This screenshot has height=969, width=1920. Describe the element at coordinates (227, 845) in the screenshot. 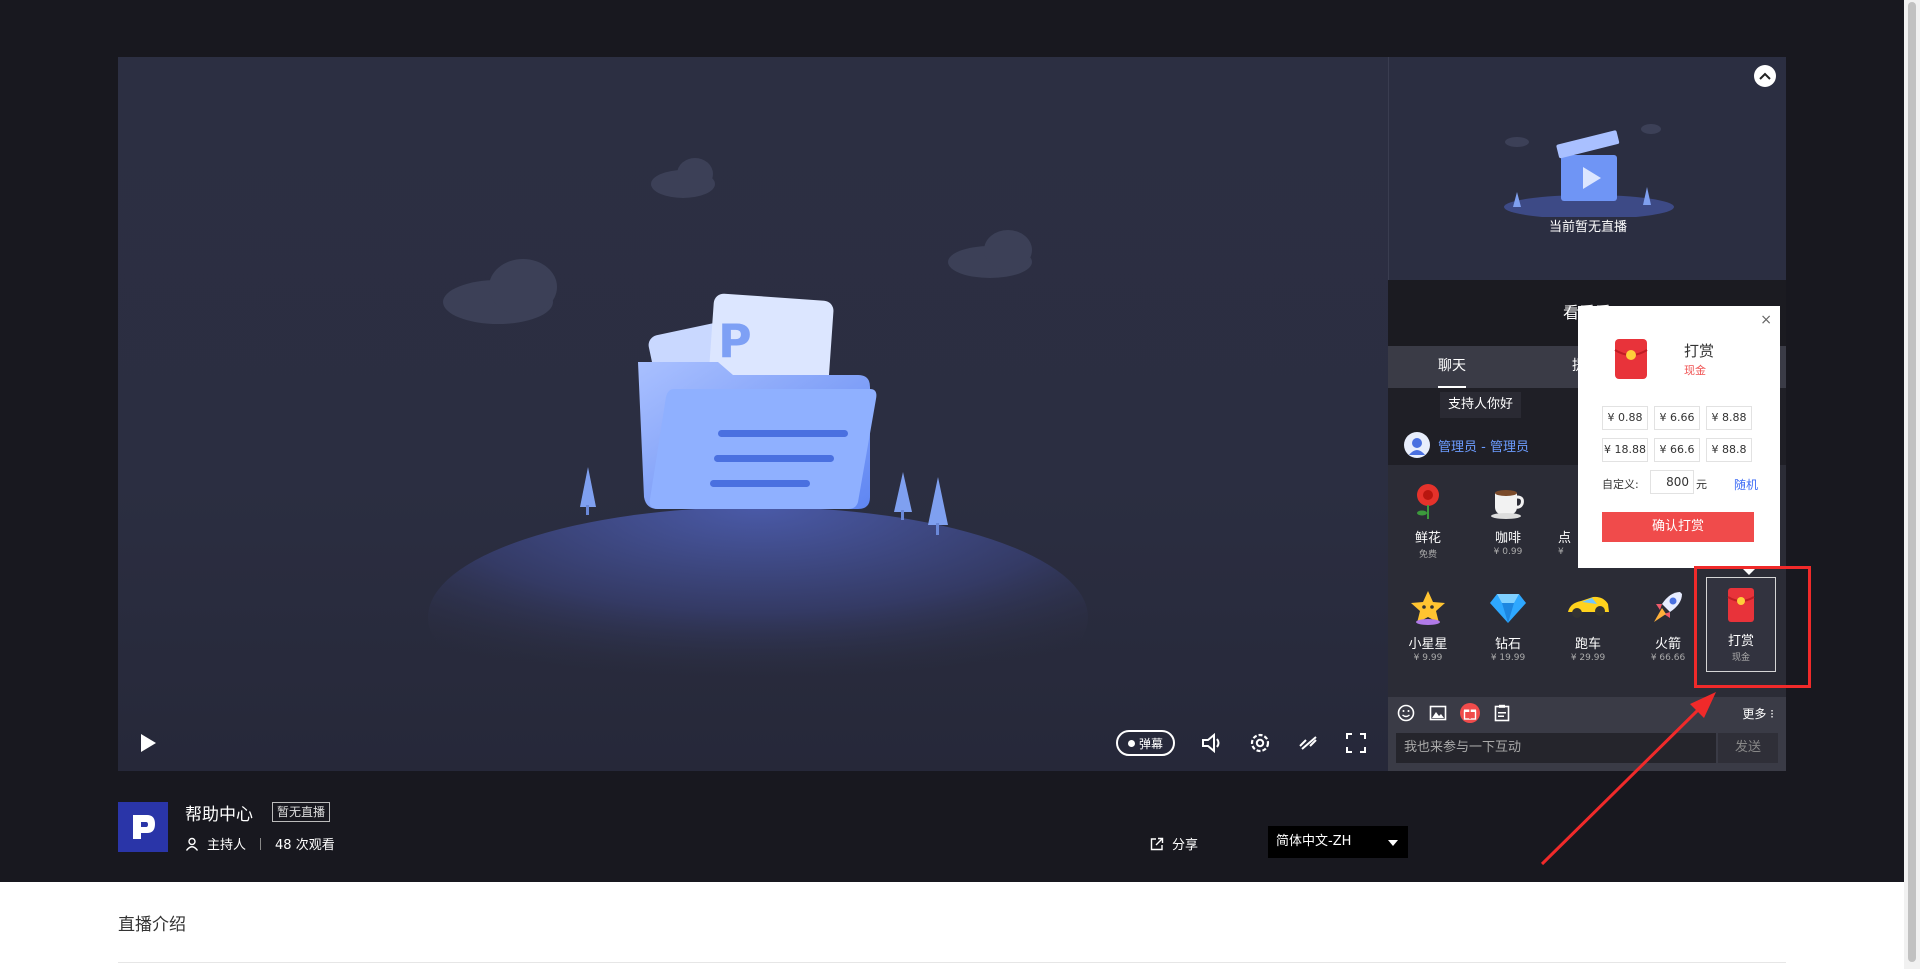

I see `host-label: 主持人` at that location.